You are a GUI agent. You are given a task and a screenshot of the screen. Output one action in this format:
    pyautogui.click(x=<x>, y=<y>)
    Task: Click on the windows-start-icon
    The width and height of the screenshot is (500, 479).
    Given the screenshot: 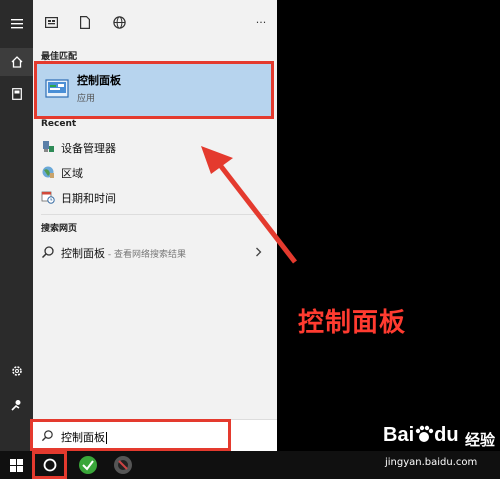 What is the action you would take?
    pyautogui.click(x=16, y=465)
    